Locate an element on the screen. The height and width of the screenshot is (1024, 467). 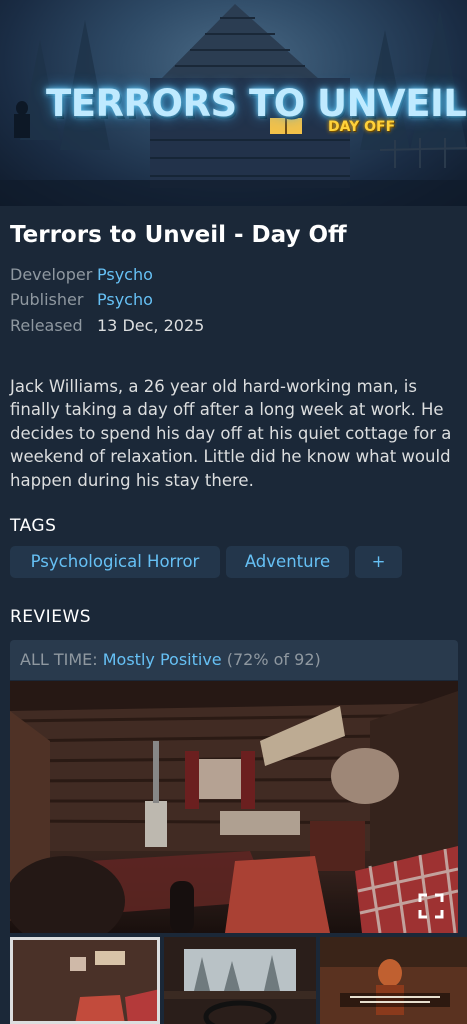
review-percentage: (72% of 92) is located at coordinates (273, 659).